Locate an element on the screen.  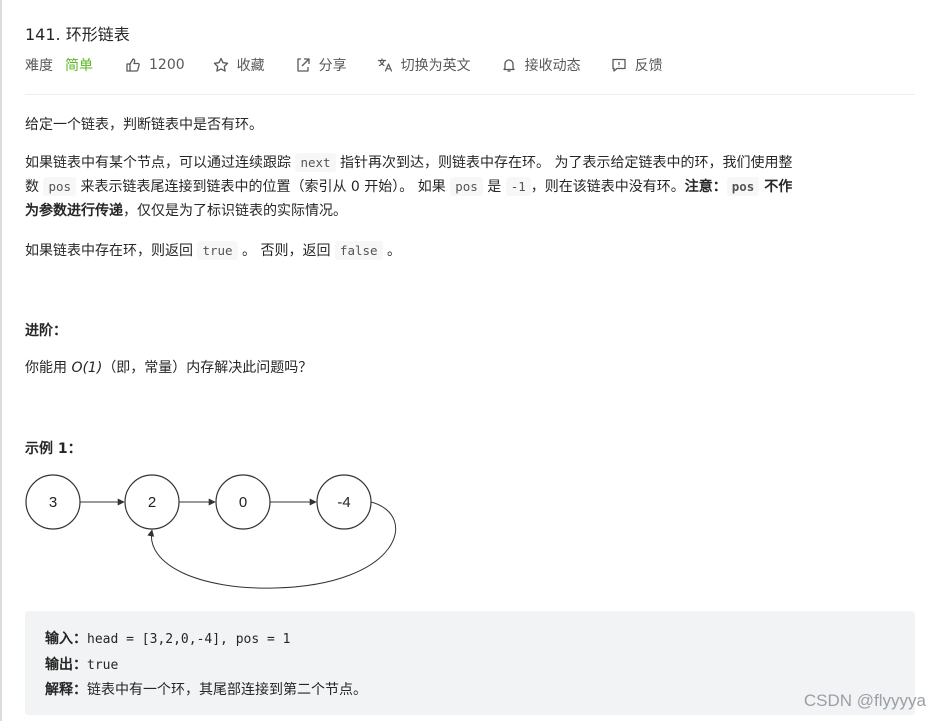
inline-code-true: true is located at coordinates (217, 250).